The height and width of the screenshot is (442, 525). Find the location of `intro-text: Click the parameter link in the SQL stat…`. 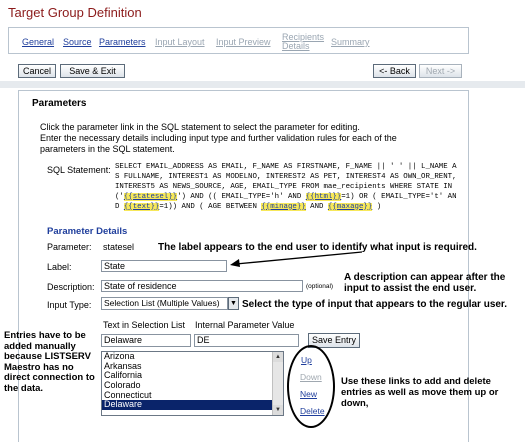

intro-text: Click the parameter link in the SQL stat… is located at coordinates (250, 138).